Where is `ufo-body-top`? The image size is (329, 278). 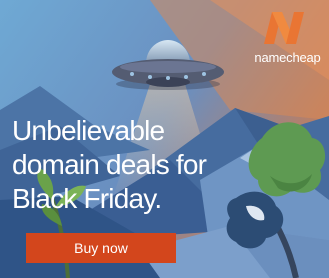
ufo-body-top is located at coordinates (168, 67).